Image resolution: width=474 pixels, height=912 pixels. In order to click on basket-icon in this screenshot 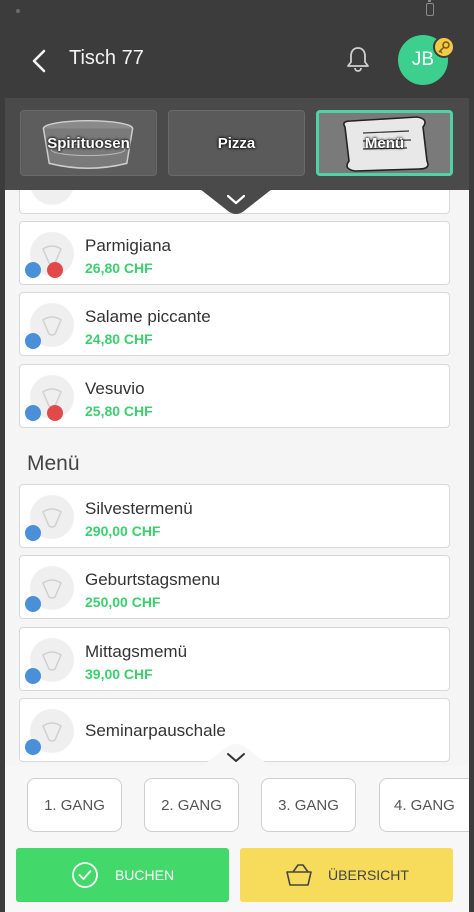, I will do `click(299, 875)`.